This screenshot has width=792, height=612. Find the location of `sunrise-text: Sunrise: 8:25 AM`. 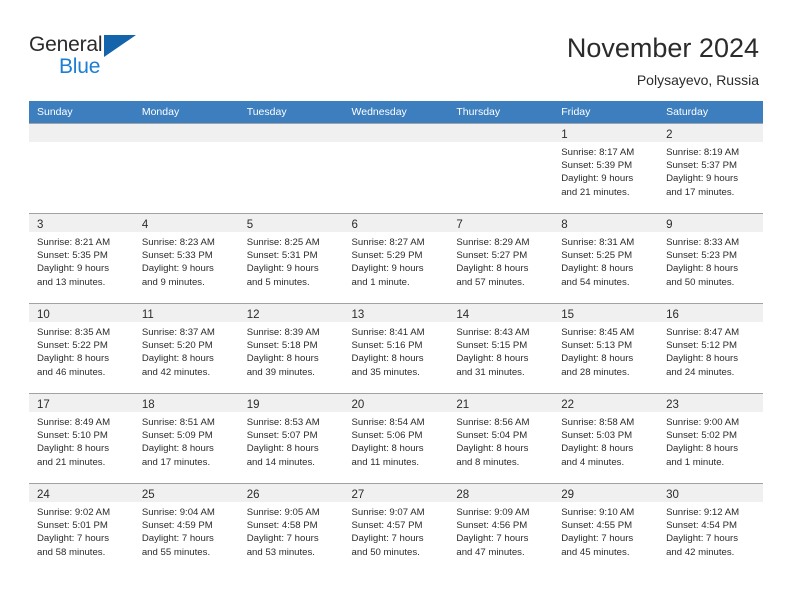

sunrise-text: Sunrise: 8:25 AM is located at coordinates (283, 242).